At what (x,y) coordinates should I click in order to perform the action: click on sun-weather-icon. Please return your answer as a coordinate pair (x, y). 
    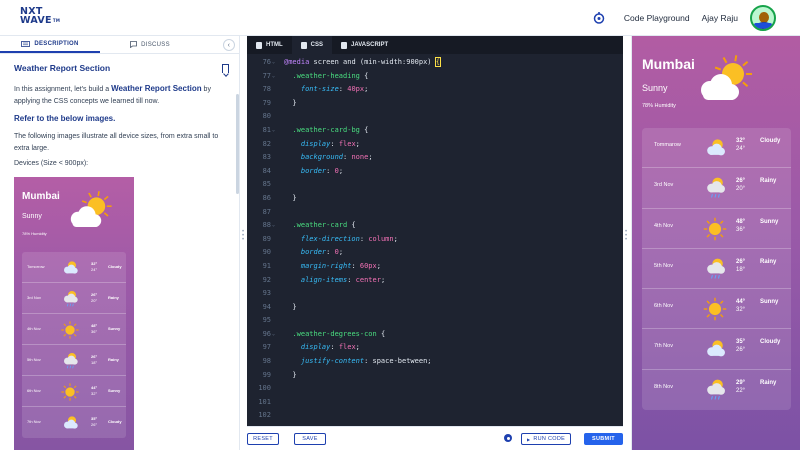
    Looking at the image, I should click on (70, 392).